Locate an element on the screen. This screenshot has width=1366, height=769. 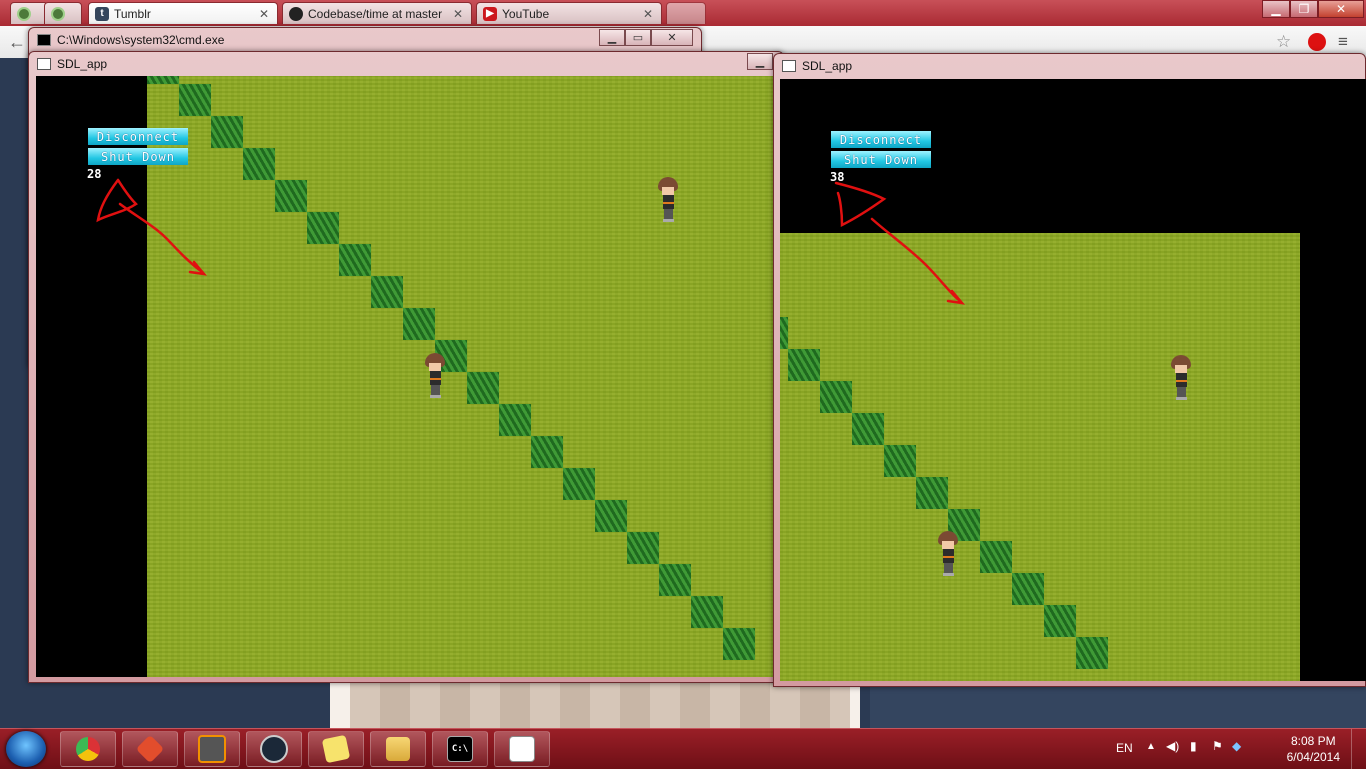
maximize-button: ▭ is located at coordinates (638, 37).